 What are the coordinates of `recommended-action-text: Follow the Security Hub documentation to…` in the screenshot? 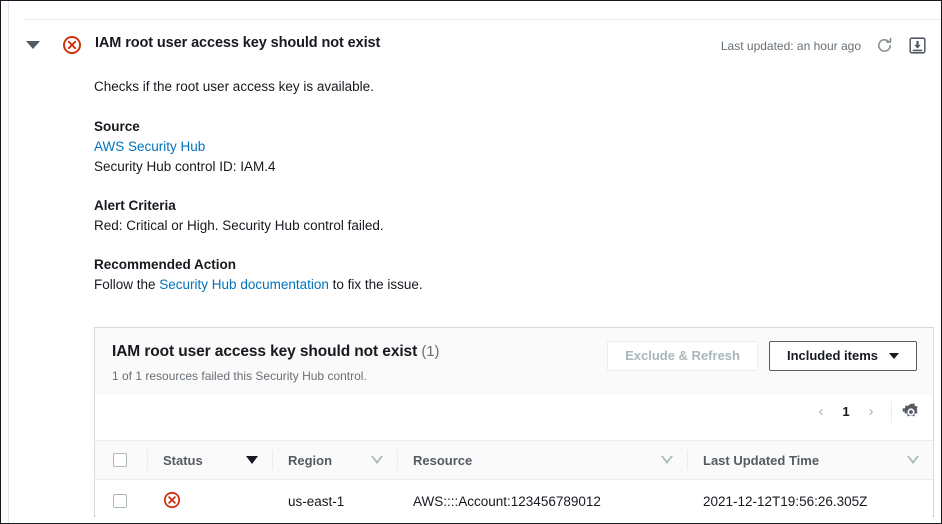 It's located at (258, 284).